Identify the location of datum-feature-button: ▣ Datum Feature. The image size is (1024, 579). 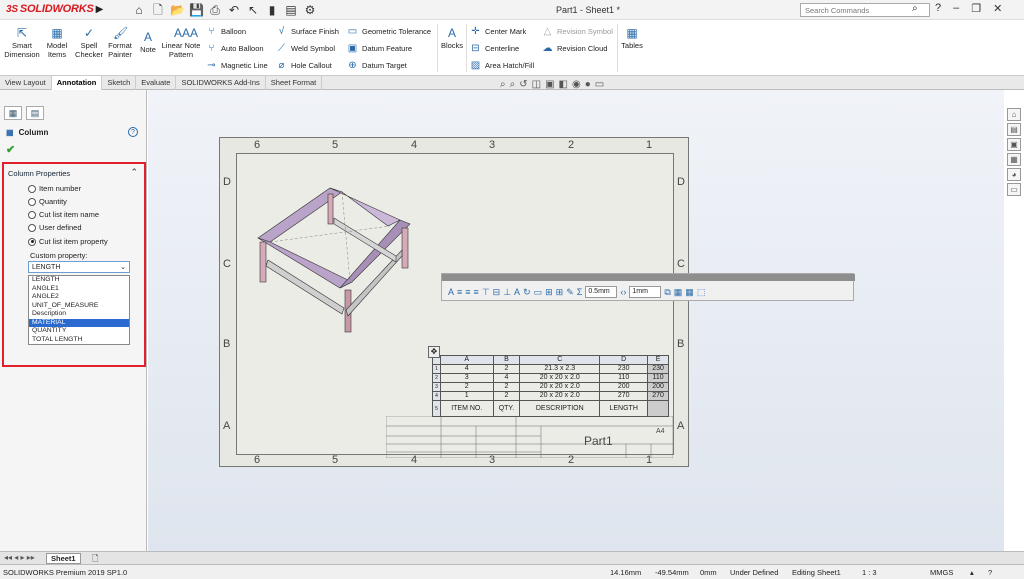
(379, 48).